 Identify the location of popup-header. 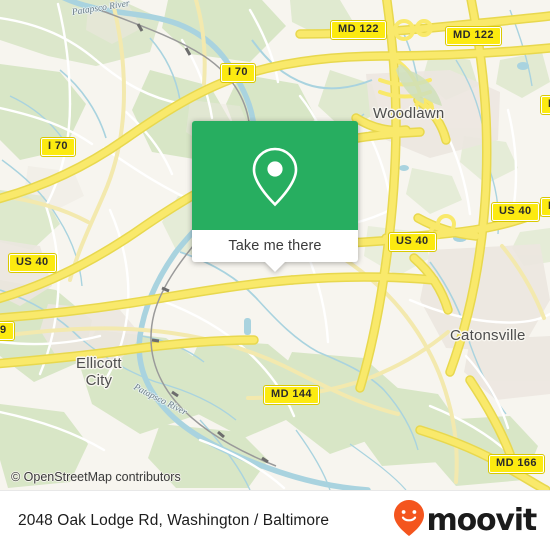
(275, 175).